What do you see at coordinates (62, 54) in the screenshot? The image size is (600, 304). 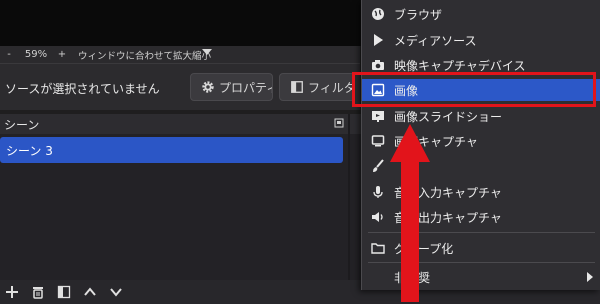 I see `zoom-in-button: +` at bounding box center [62, 54].